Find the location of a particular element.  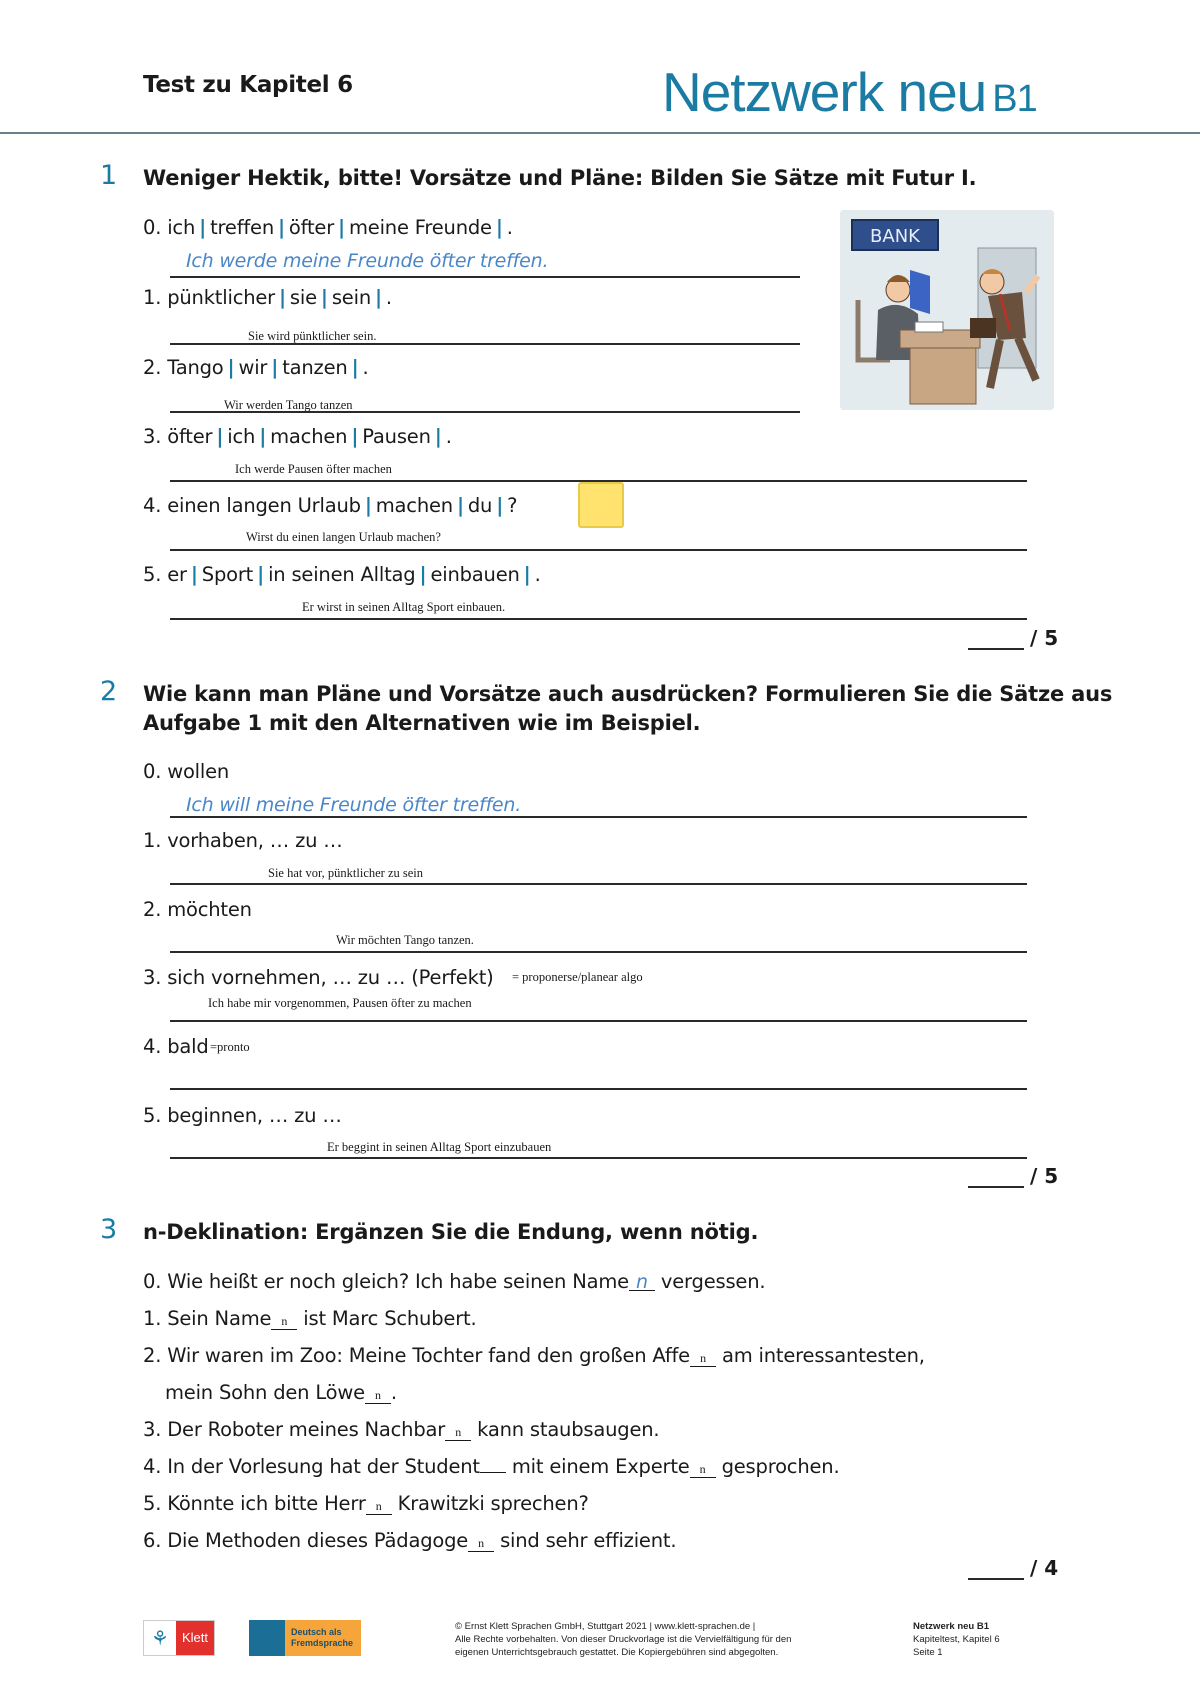

answer-text: Wirst du einen langen Urlaub machen? is located at coordinates (343, 537).